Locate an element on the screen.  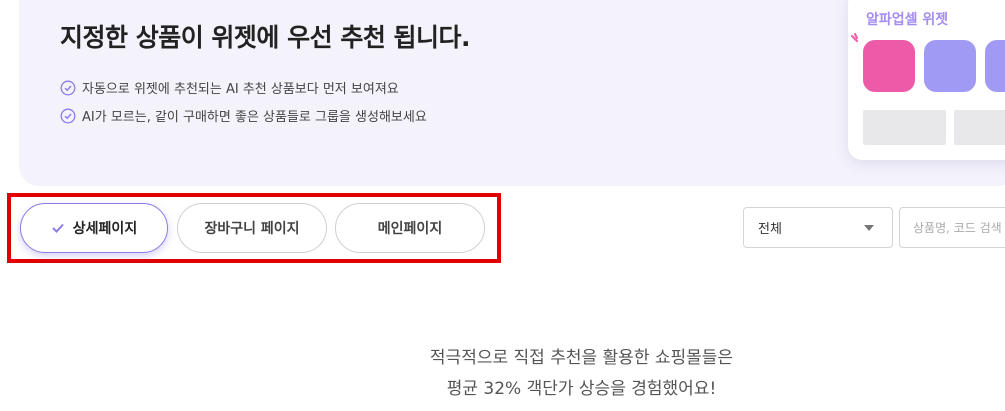
check-icon is located at coordinates (58, 228).